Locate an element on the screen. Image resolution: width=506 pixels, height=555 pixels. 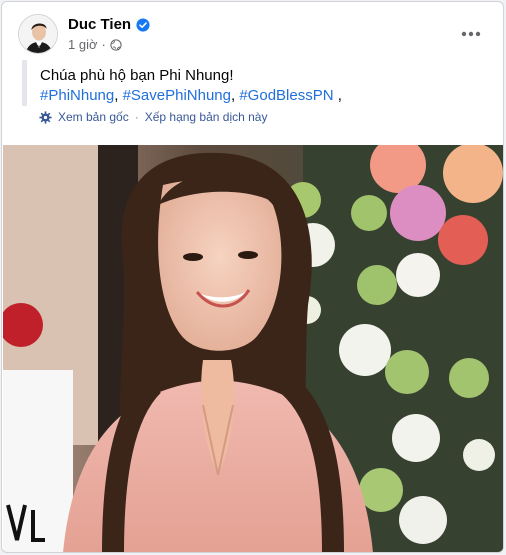
quote-bar is located at coordinates (24, 83).